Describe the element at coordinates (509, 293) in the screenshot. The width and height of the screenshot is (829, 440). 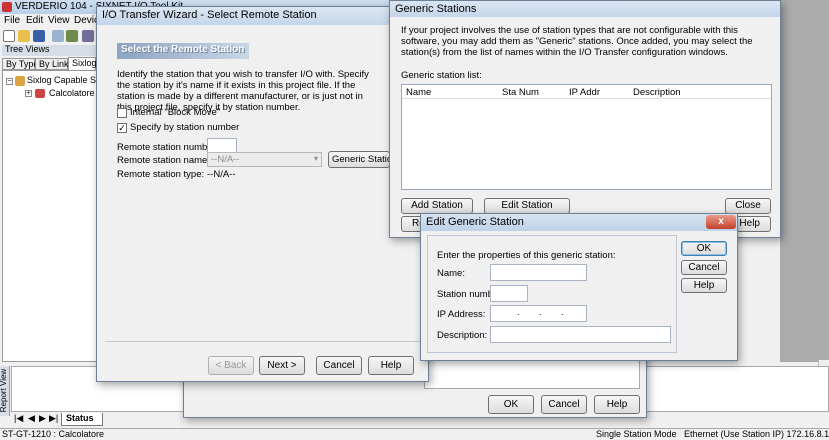
I see `station-number-field` at that location.